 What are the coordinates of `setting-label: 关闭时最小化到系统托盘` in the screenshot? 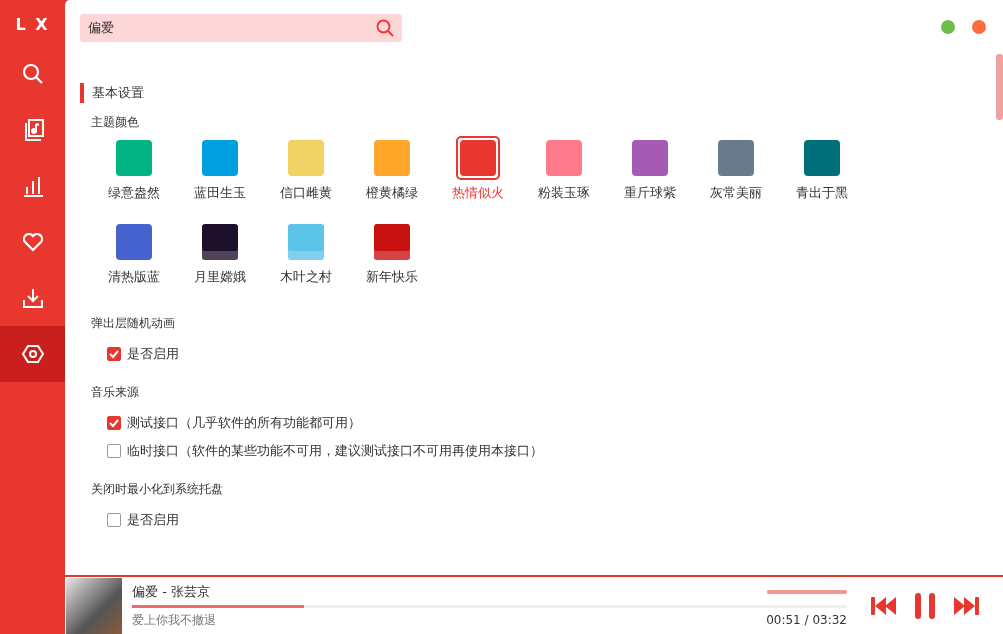 It's located at (157, 489).